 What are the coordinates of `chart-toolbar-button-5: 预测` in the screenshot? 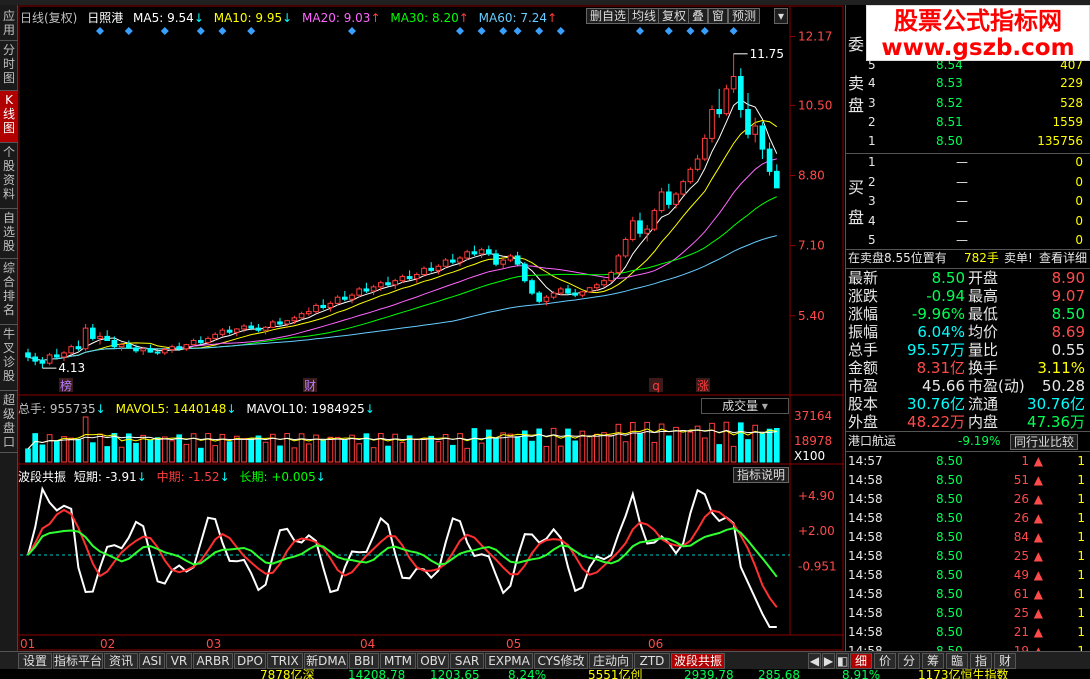 It's located at (744, 16).